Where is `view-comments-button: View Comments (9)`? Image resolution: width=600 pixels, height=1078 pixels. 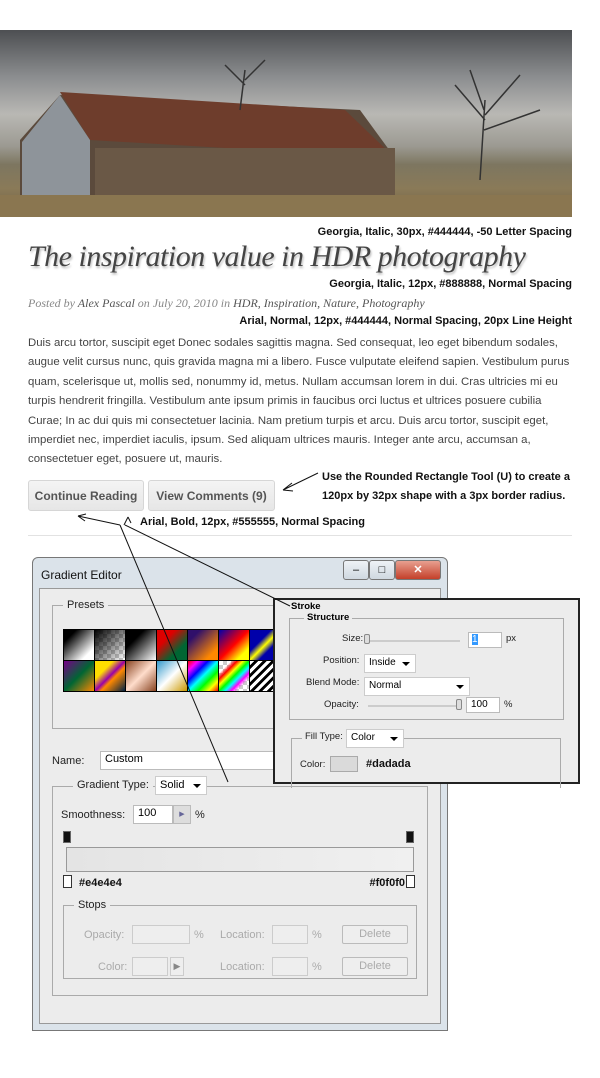
view-comments-button: View Comments (9) is located at coordinates (211, 495).